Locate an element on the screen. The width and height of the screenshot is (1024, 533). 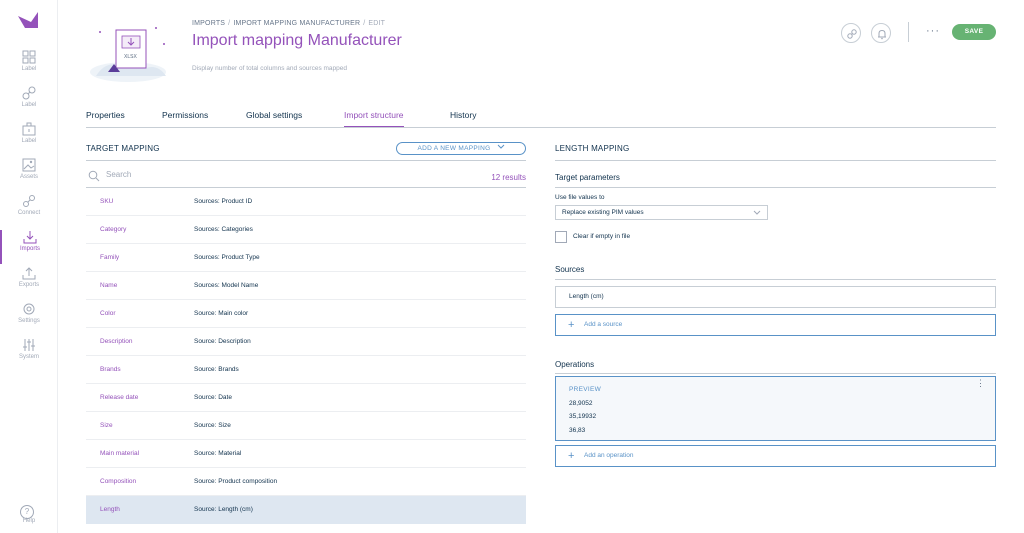
breadcrumb-imports: IMPORTS is located at coordinates (208, 23).